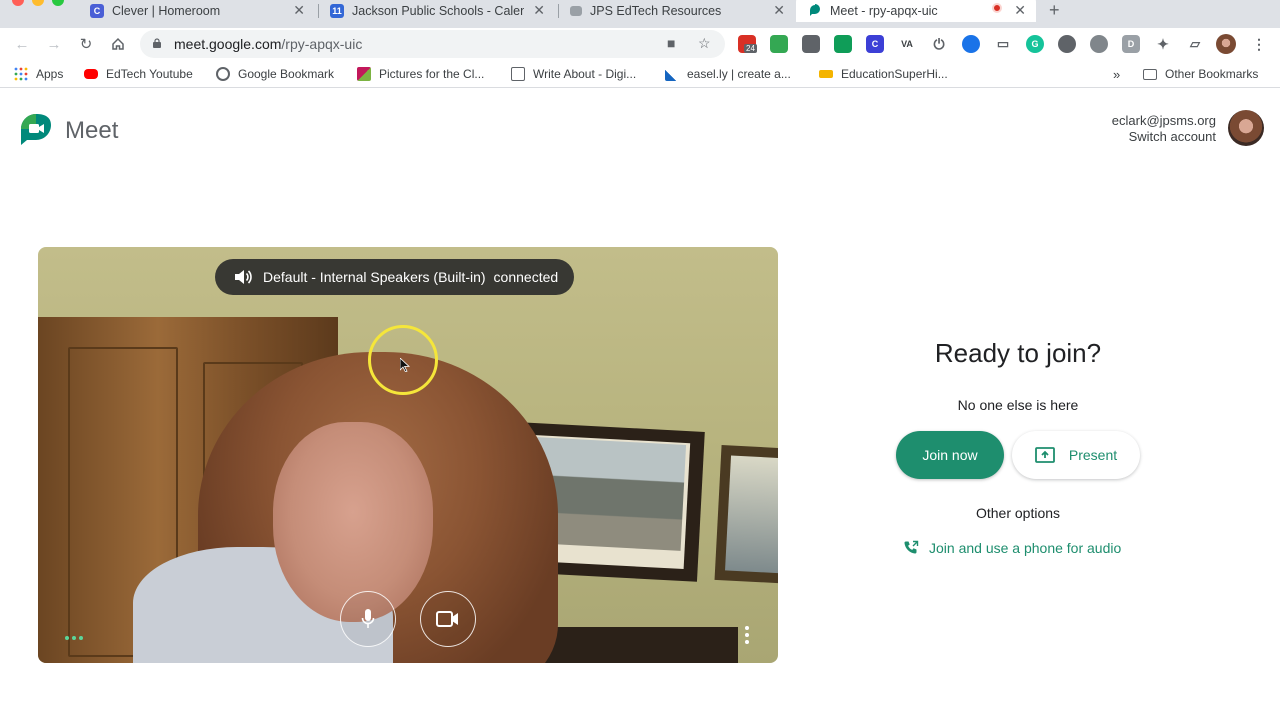  I want to click on bookmark-edtech-youtube: EdTech Youtube, so click(138, 74).